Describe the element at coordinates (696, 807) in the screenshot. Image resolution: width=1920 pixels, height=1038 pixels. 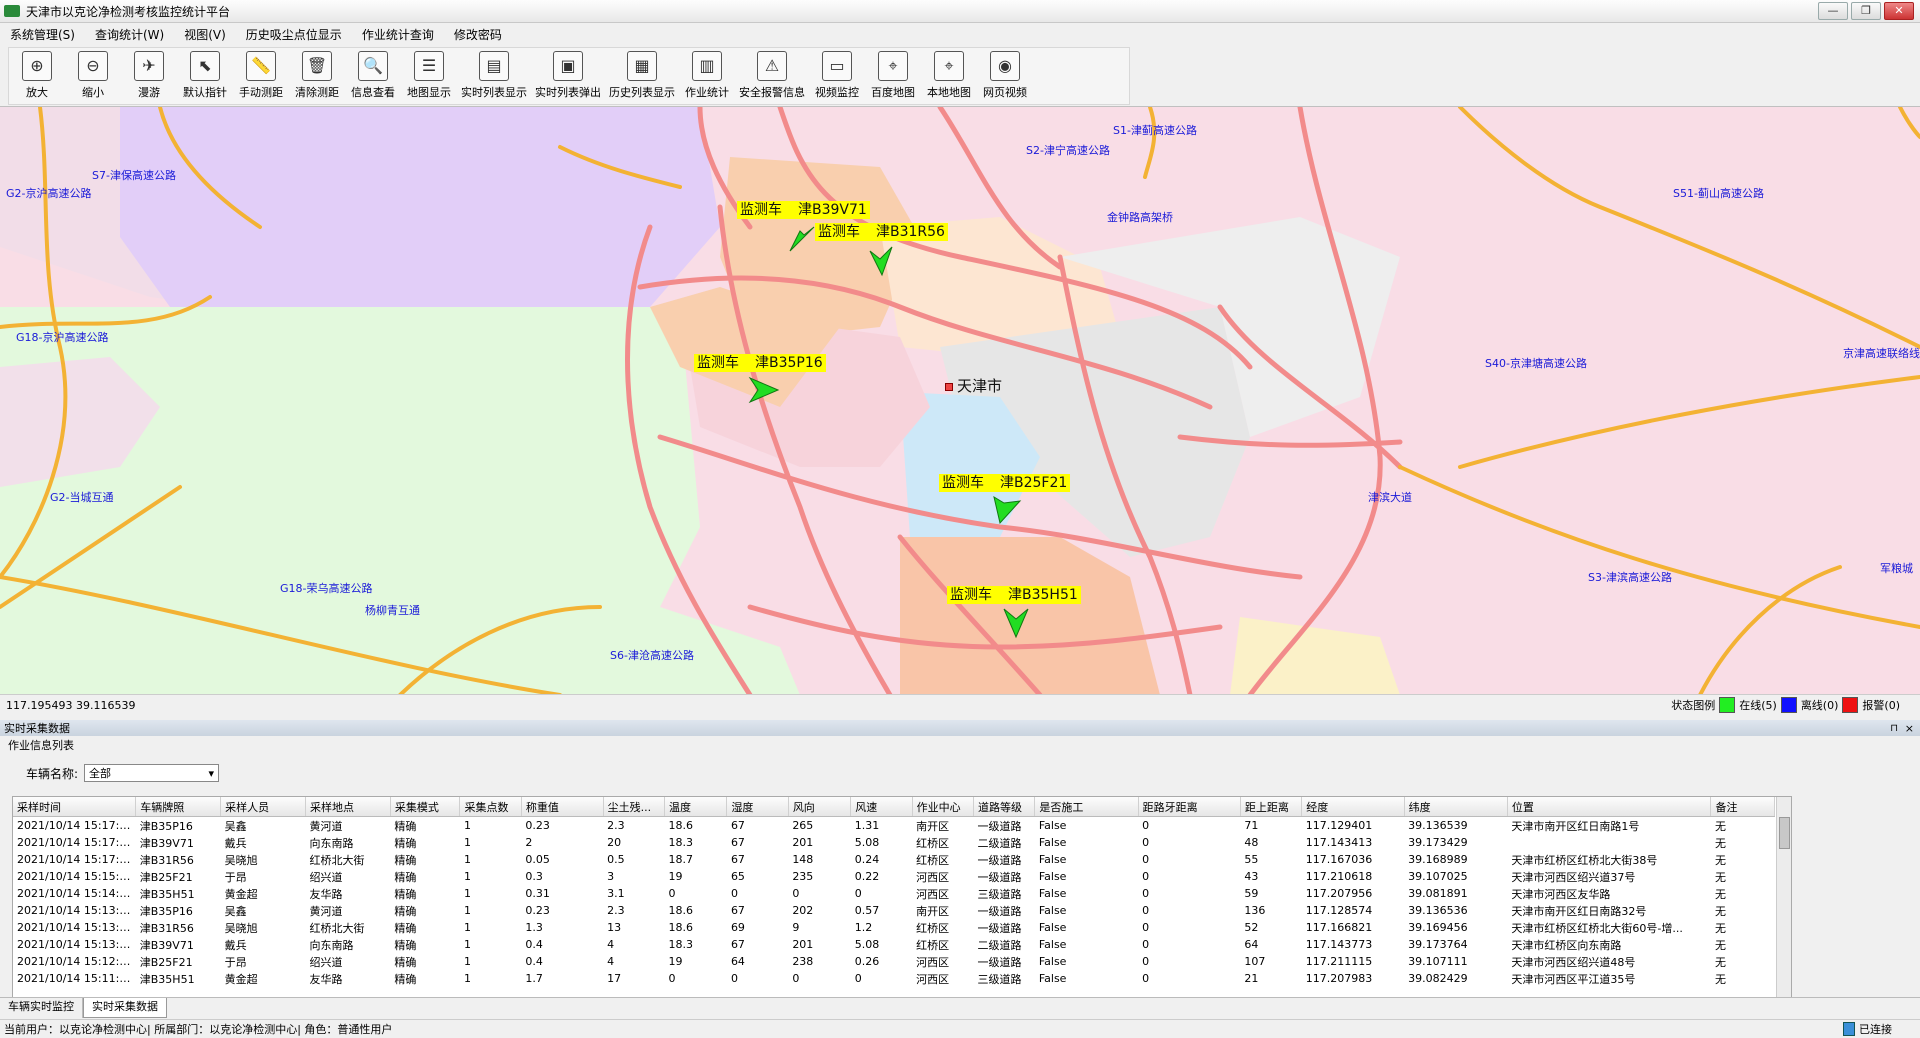
I see `column-header: 温度` at that location.